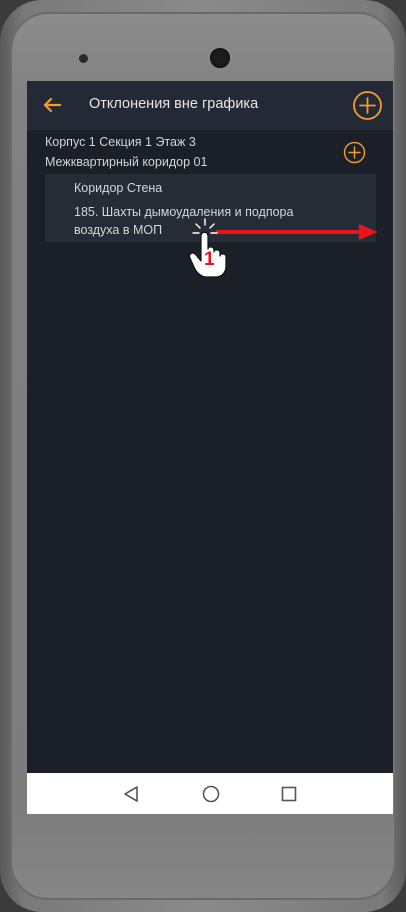 Image resolution: width=406 pixels, height=912 pixels. I want to click on group-location: Корпус 1 Секция 1 Этаж 3, so click(120, 142).